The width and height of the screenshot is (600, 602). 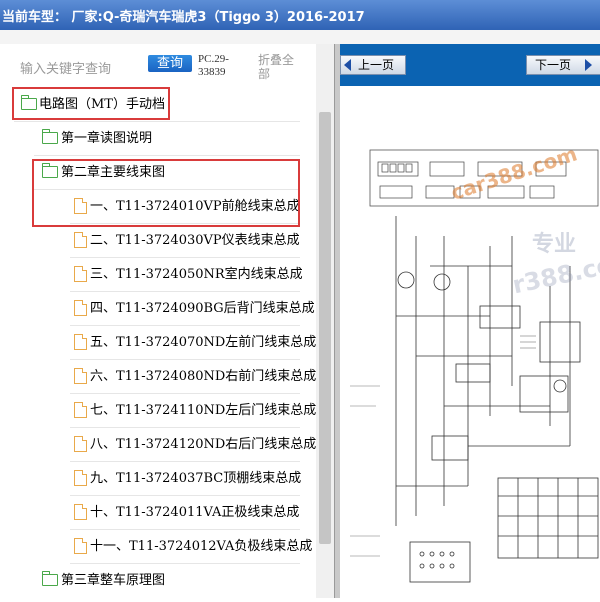 I want to click on tree-leaf-label: 三、T11-3724050NR室内线束总成, so click(x=196, y=274).